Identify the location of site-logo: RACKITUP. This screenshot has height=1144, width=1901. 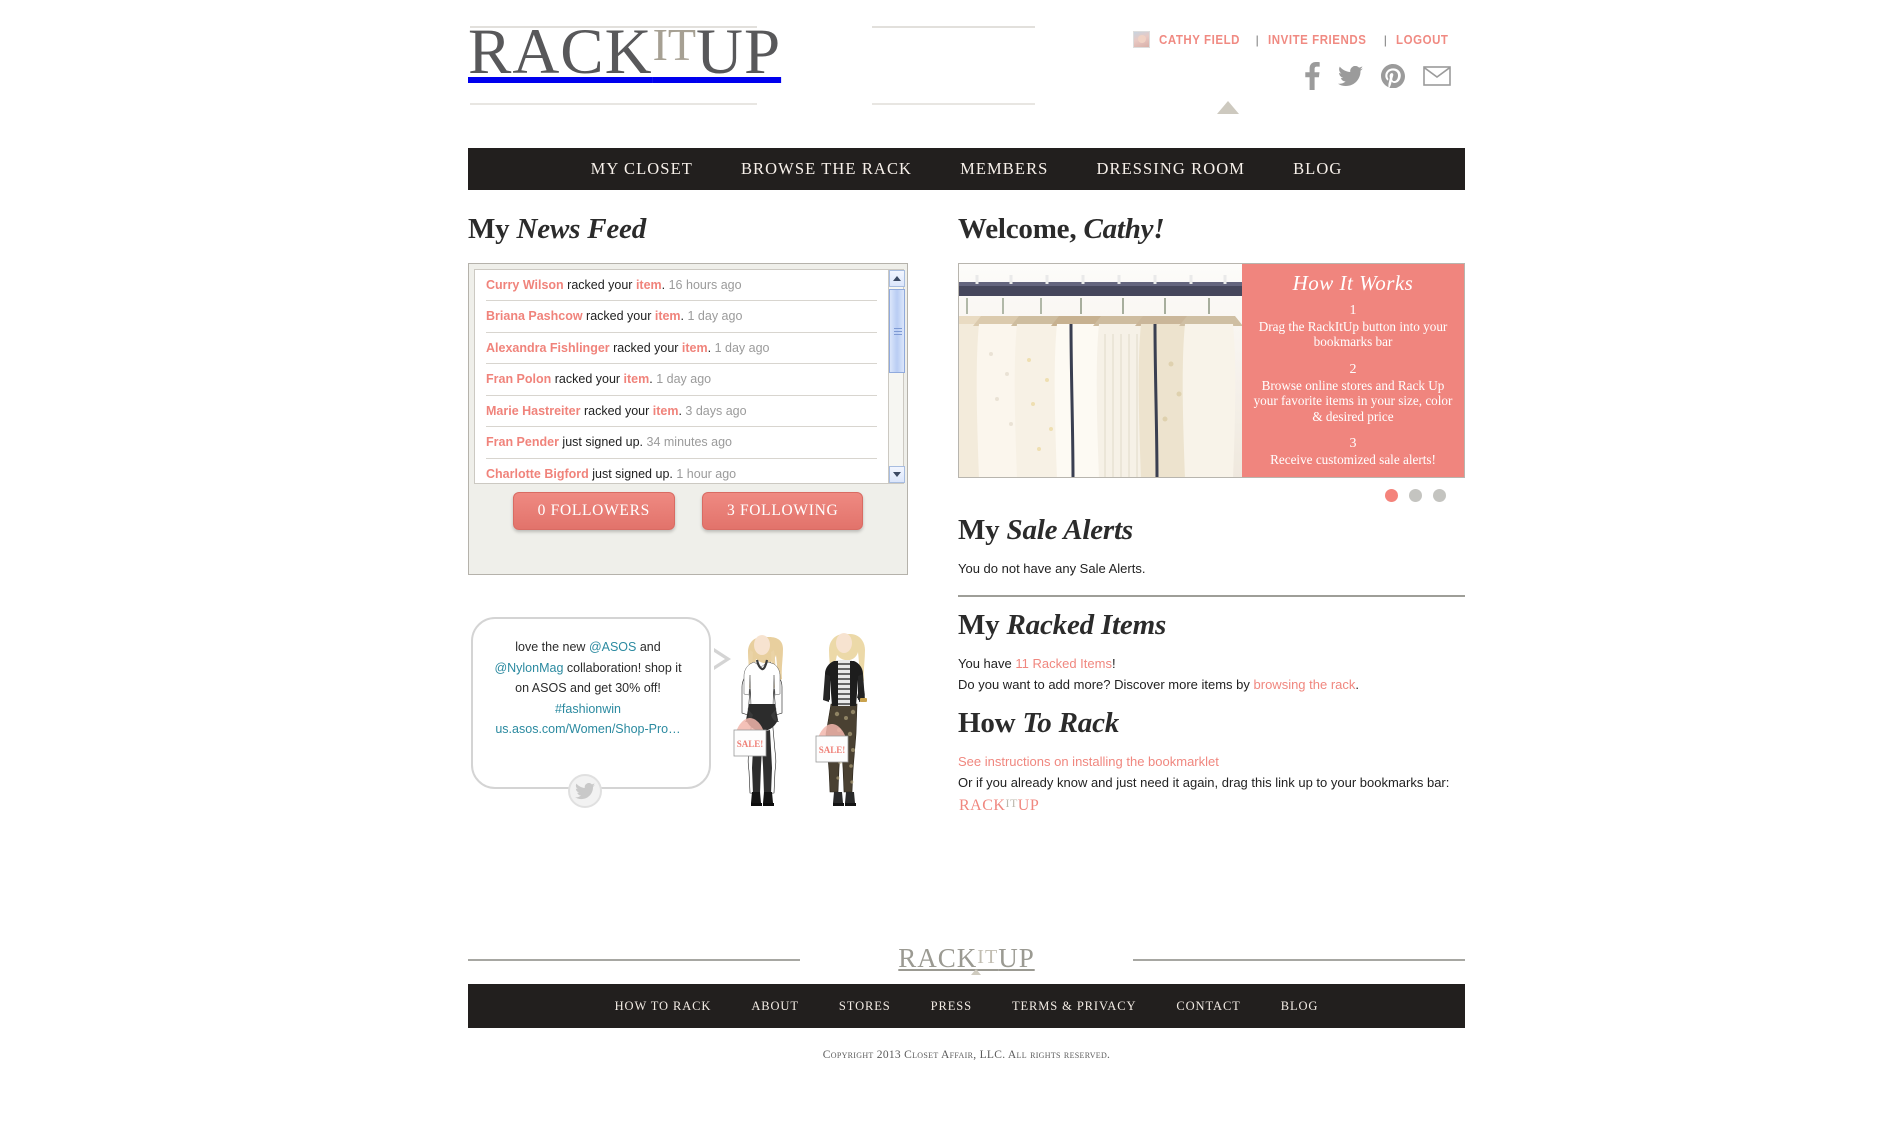
(624, 52).